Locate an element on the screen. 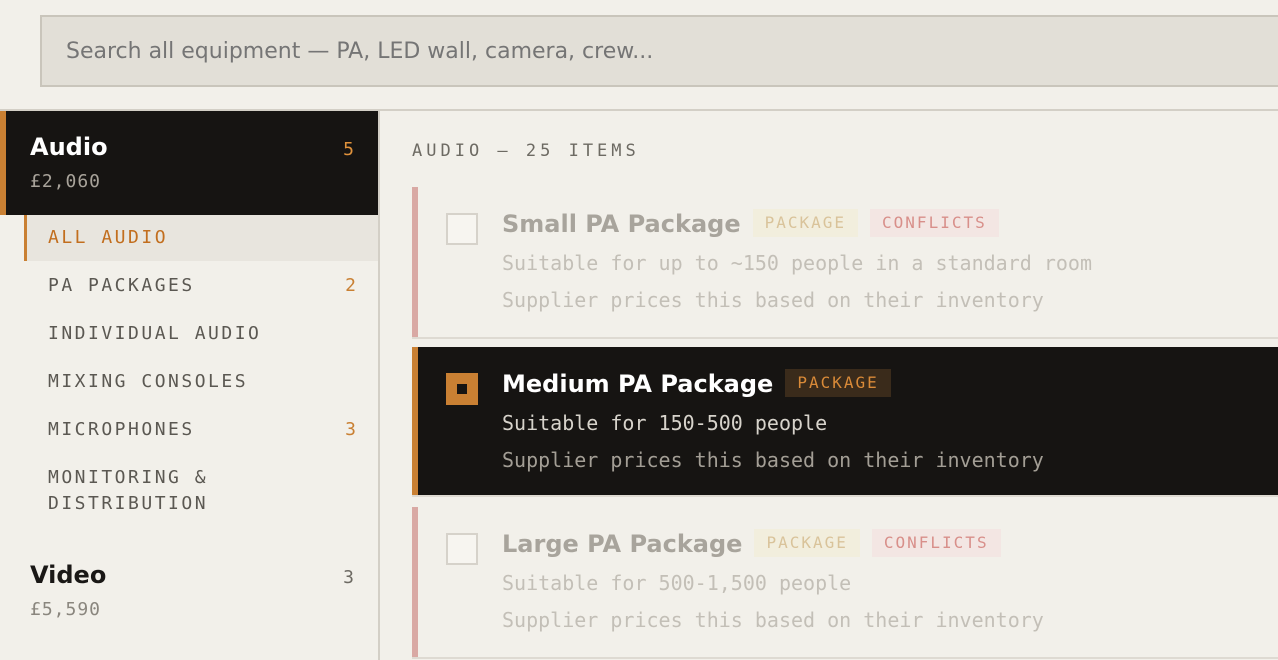 The width and height of the screenshot is (1278, 660). card-title: Small PA Package is located at coordinates (621, 224).